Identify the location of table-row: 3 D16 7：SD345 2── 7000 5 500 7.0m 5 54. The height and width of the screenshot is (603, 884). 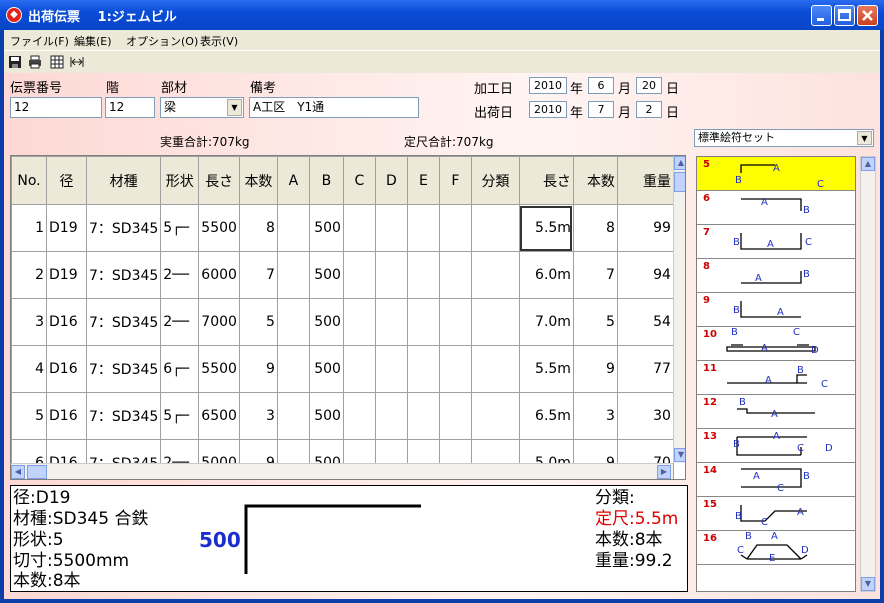
(342, 322).